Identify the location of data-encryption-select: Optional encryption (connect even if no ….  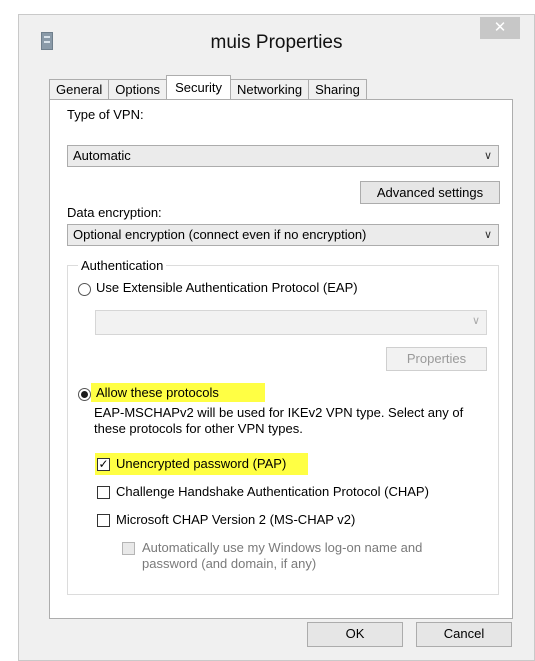
(283, 235).